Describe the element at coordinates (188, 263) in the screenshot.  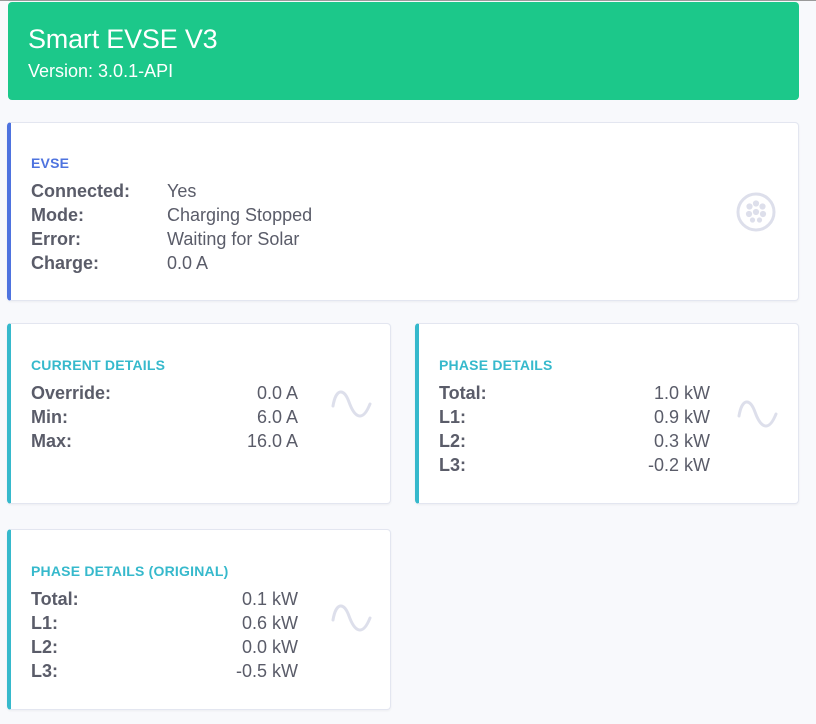
I see `evse-value: 0.0 A` at that location.